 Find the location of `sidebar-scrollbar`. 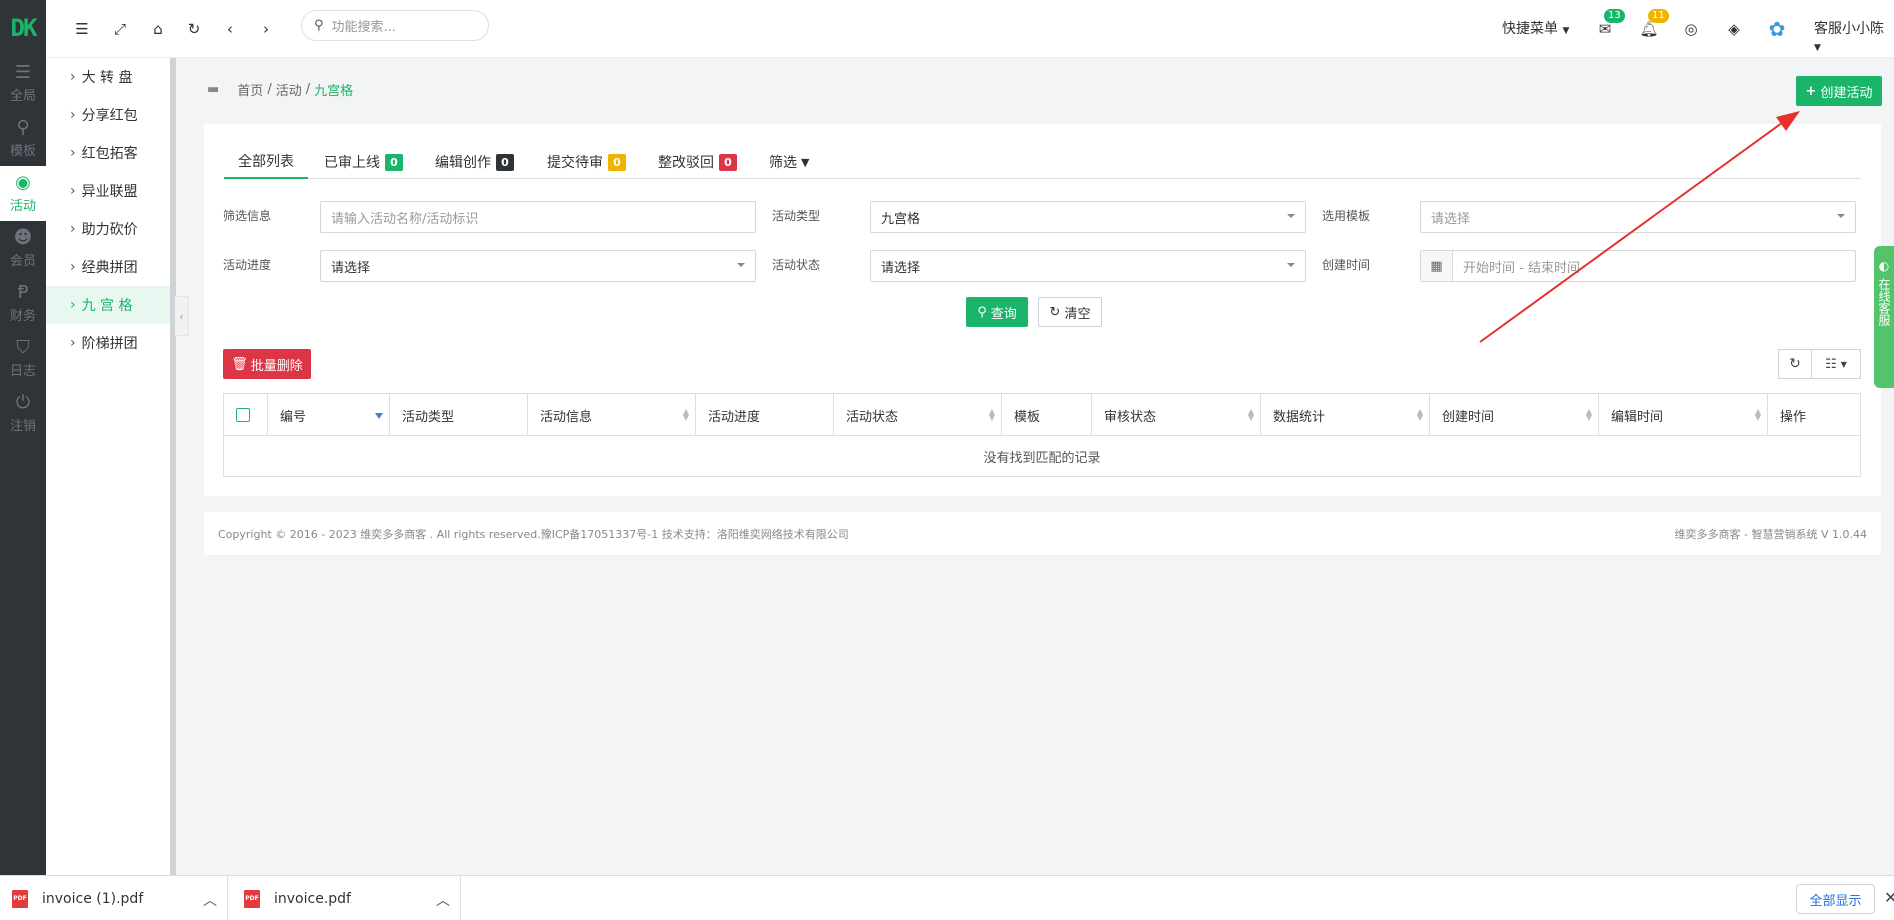

sidebar-scrollbar is located at coordinates (173, 466).